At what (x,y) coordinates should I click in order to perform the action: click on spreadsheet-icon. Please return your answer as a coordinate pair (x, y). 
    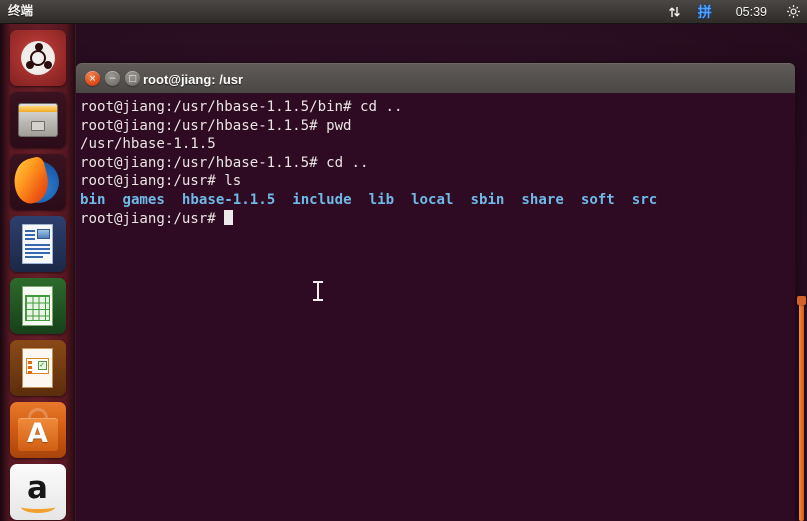
    Looking at the image, I should click on (37, 306).